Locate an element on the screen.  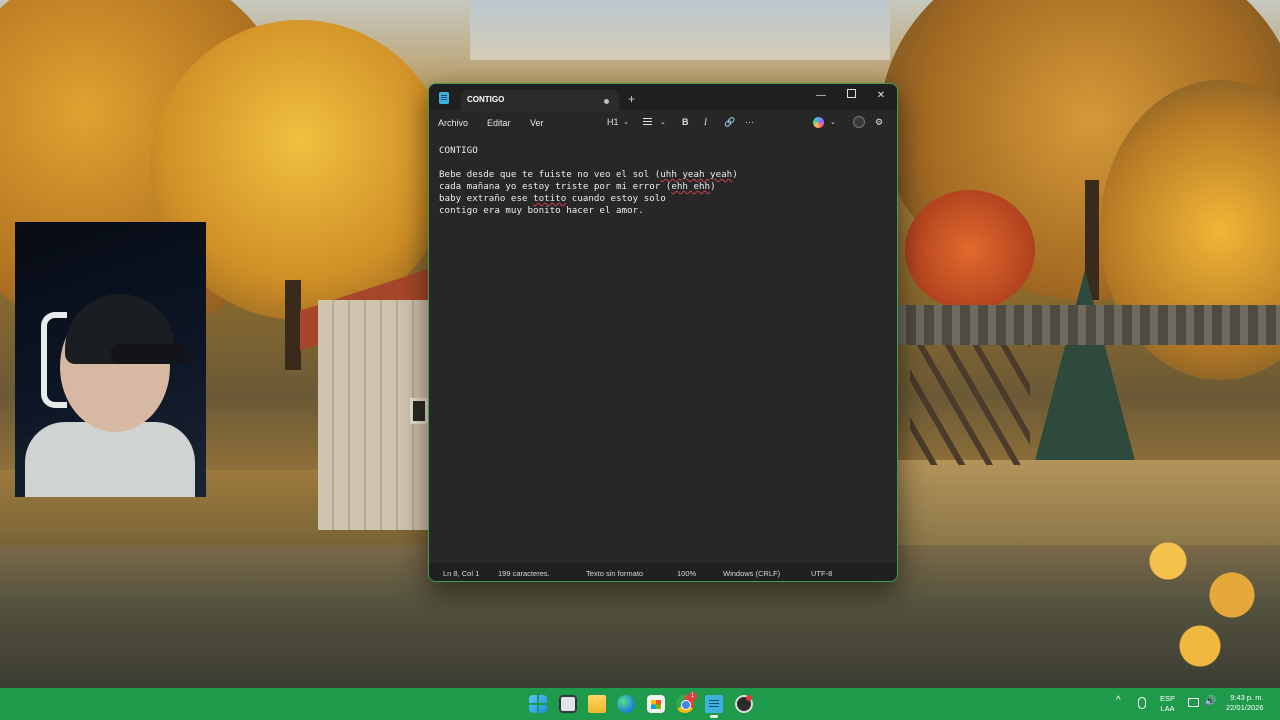
clock-date: 22/01/2026 is located at coordinates (1245, 707).